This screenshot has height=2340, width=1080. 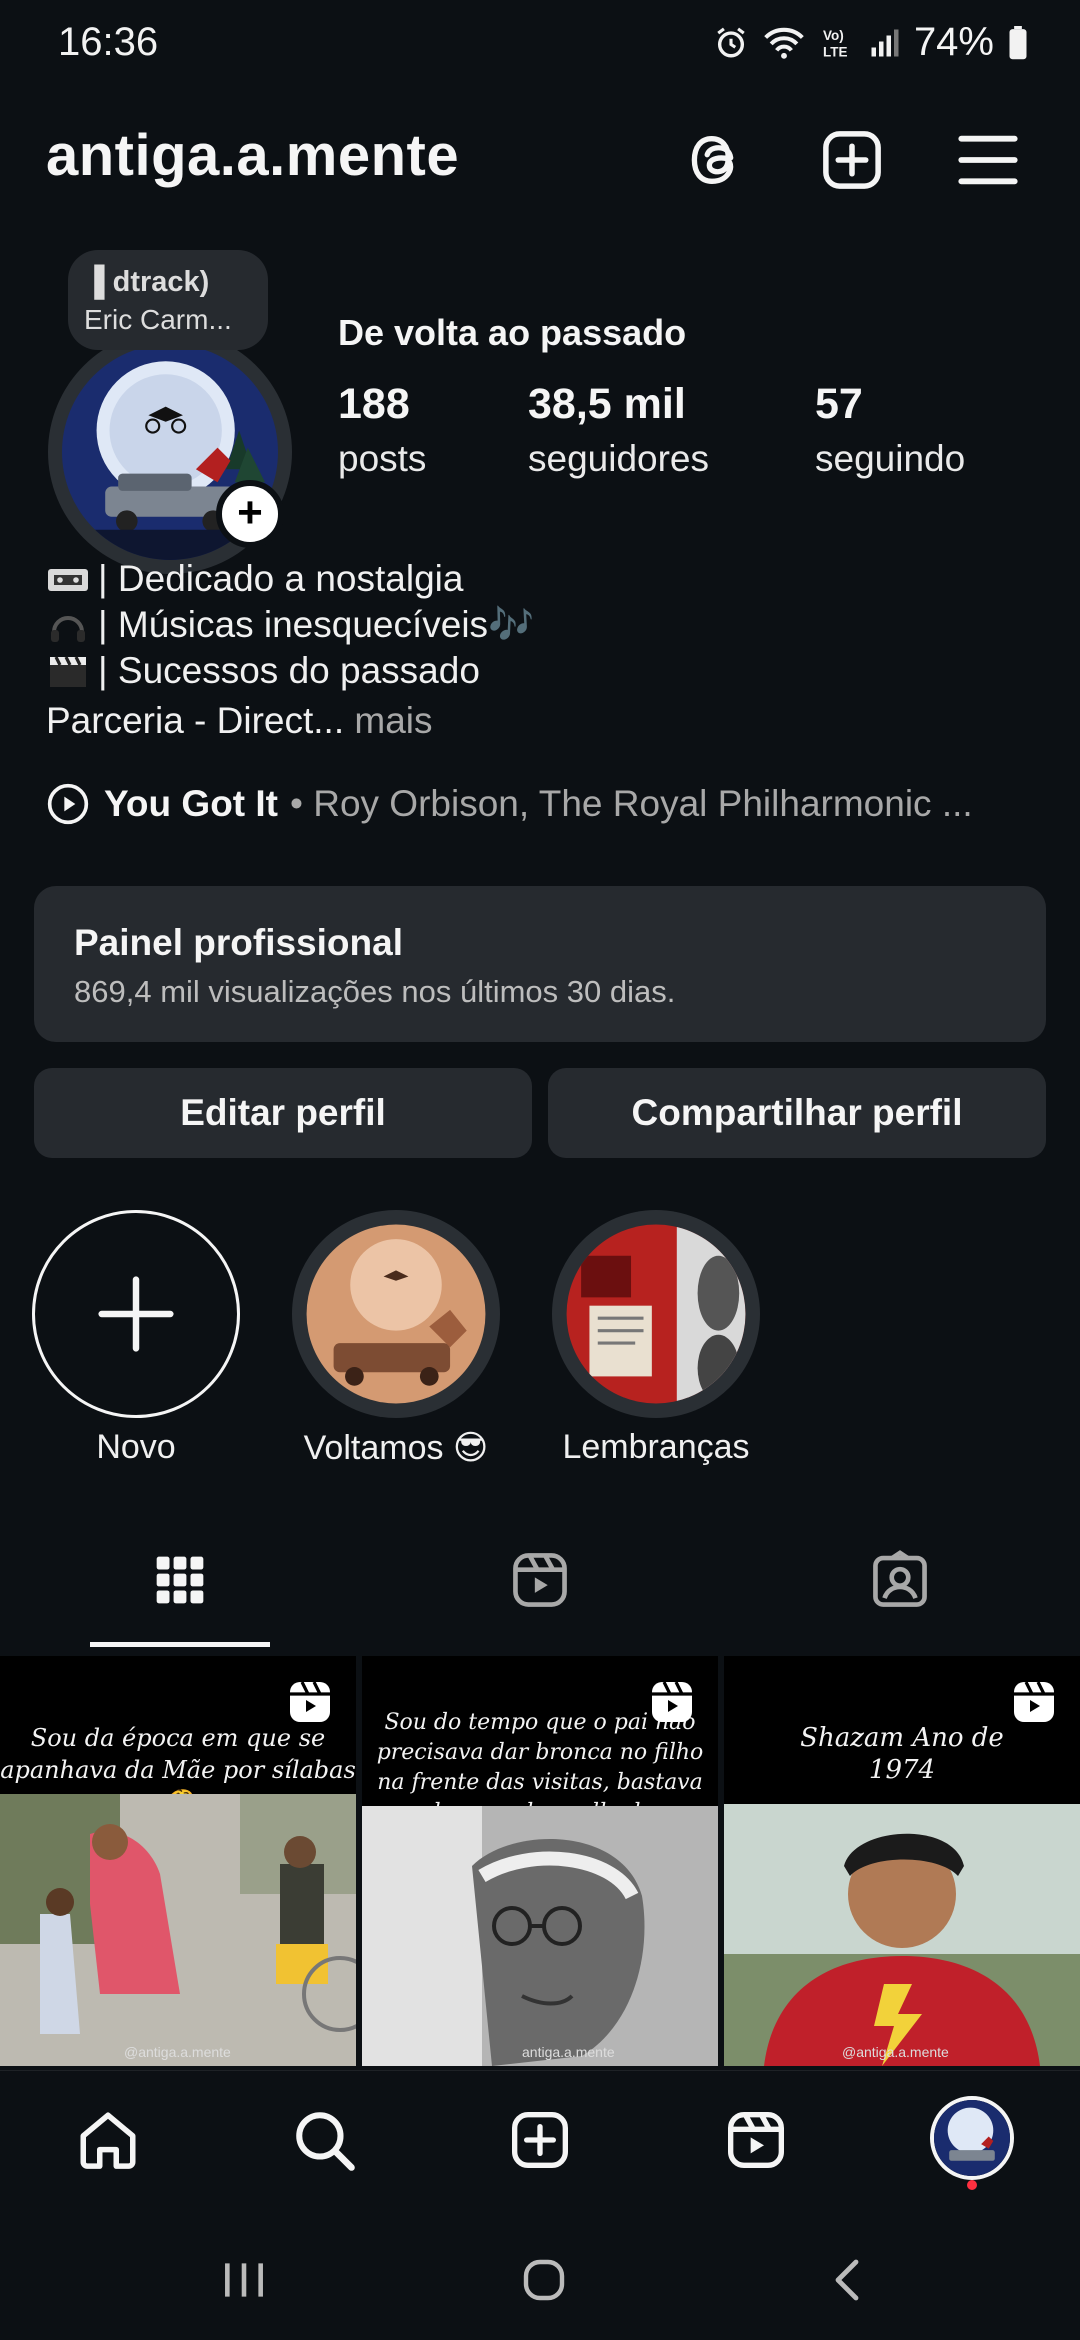 I want to click on recent-apps-button, so click(x=244, y=2280).